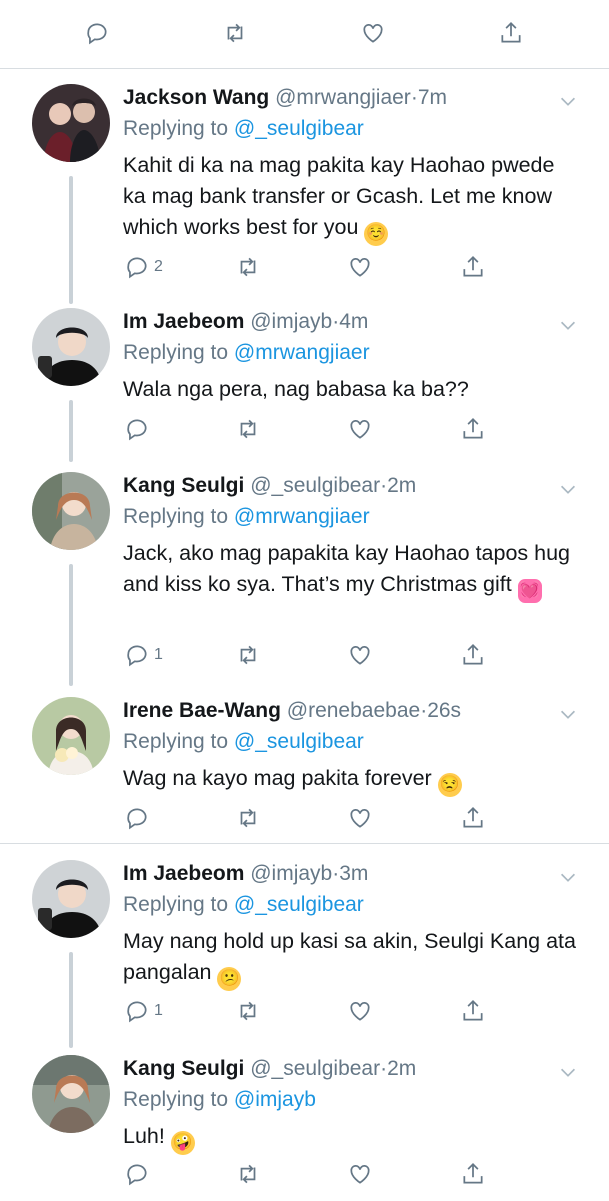 The width and height of the screenshot is (609, 1201). I want to click on username: @renebaebae, so click(353, 710).